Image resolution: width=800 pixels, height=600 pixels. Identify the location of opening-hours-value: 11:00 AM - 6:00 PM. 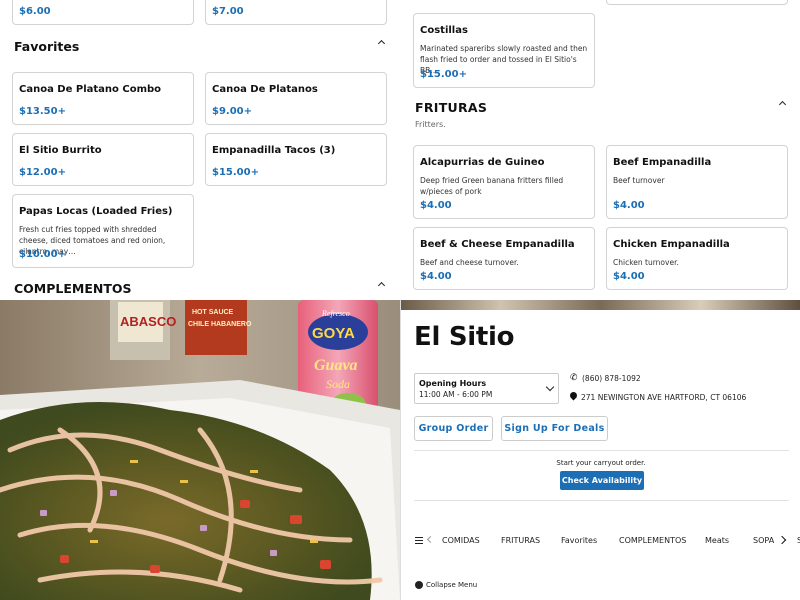
(456, 394).